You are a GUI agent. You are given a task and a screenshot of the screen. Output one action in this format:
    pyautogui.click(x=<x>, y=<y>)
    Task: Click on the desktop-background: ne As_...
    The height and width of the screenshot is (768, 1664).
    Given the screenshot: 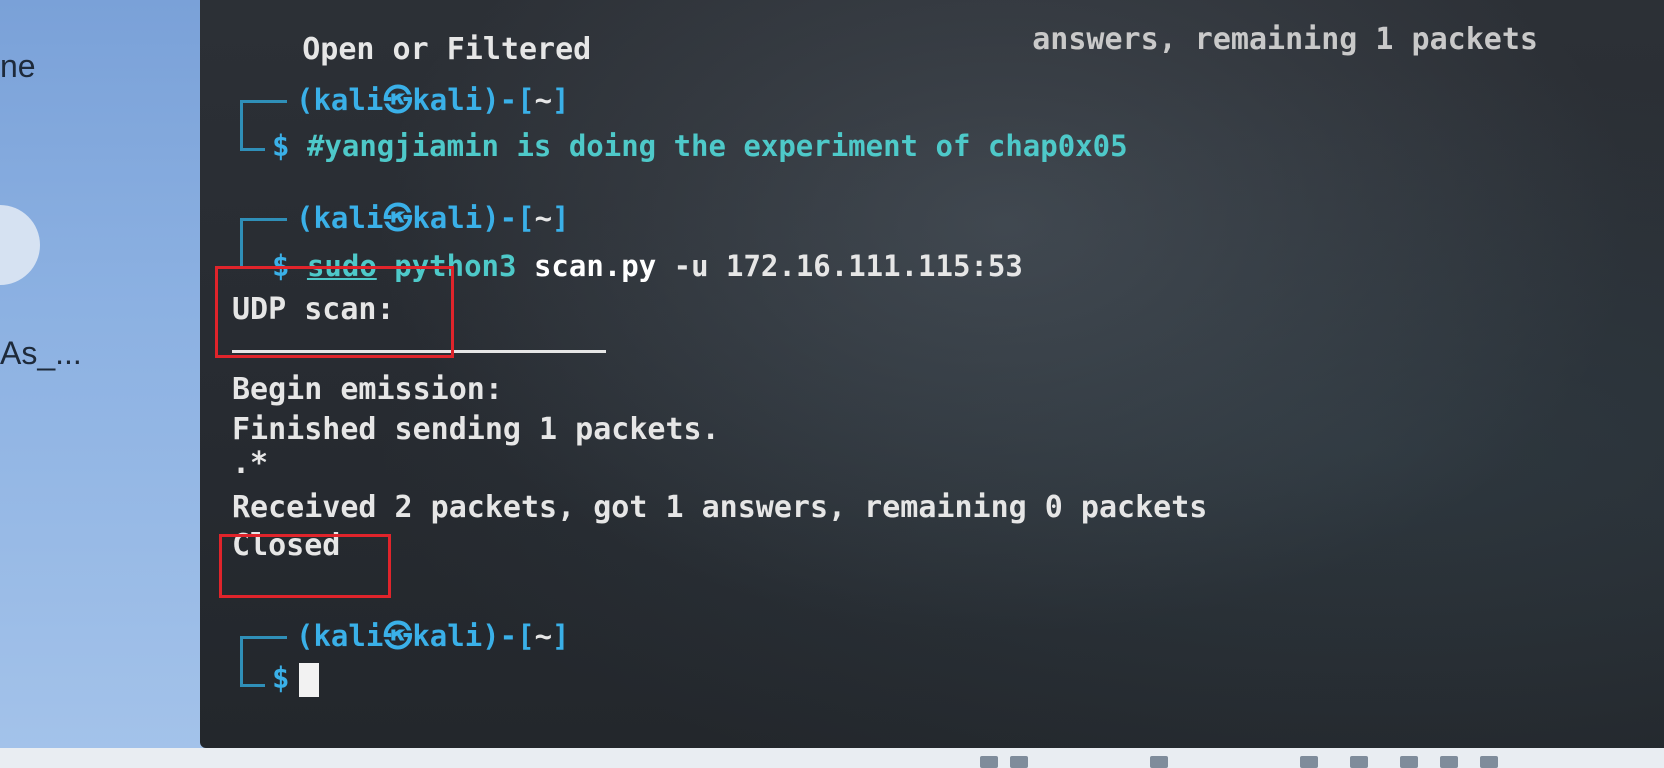 What is the action you would take?
    pyautogui.click(x=107, y=384)
    